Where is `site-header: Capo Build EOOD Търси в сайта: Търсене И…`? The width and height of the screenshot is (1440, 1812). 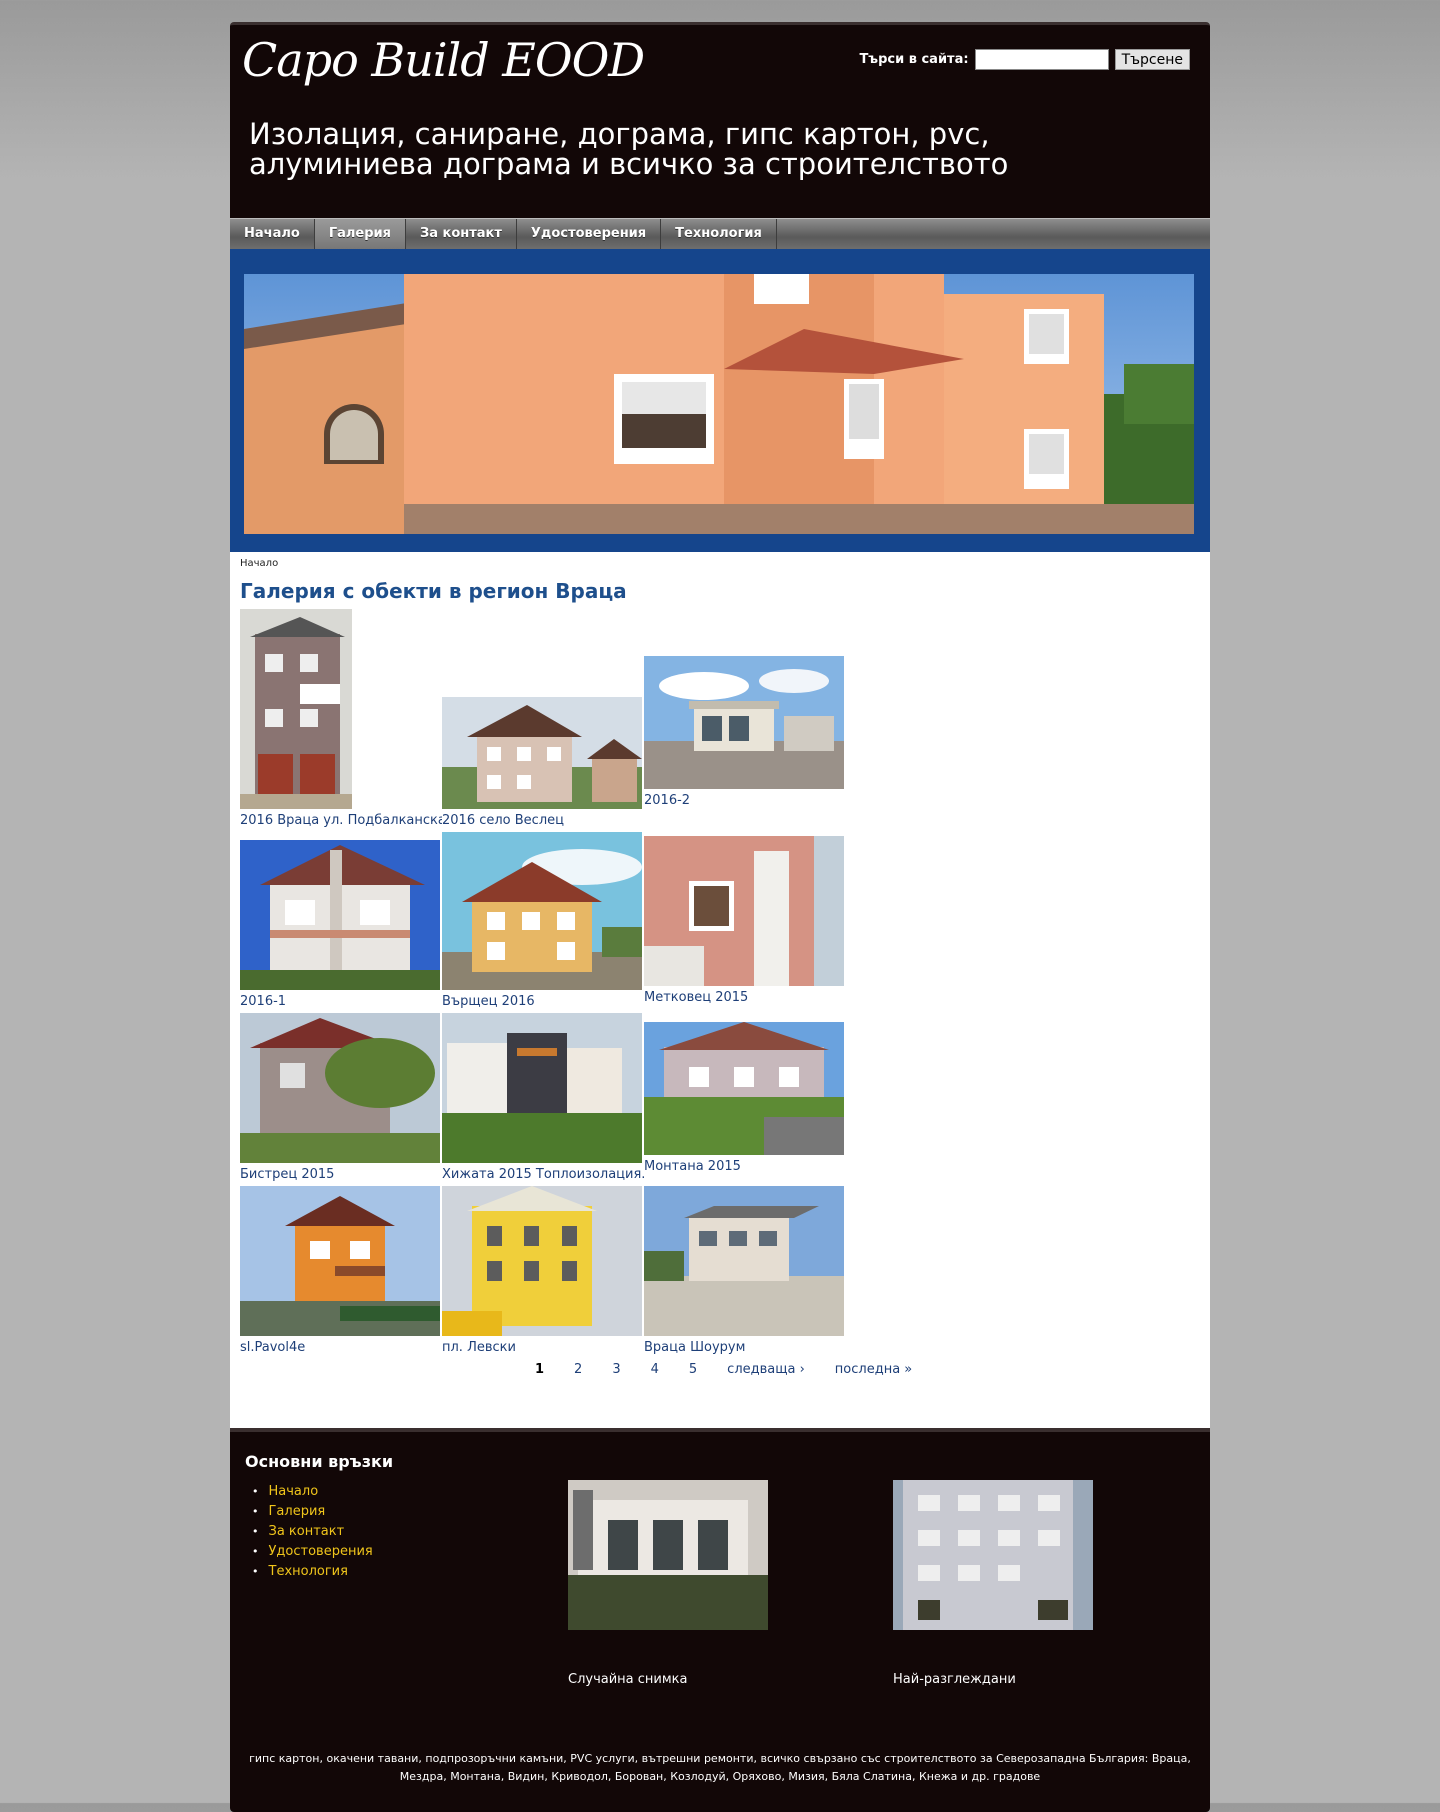 site-header: Capo Build EOOD Търси в сайта: Търсене И… is located at coordinates (720, 120).